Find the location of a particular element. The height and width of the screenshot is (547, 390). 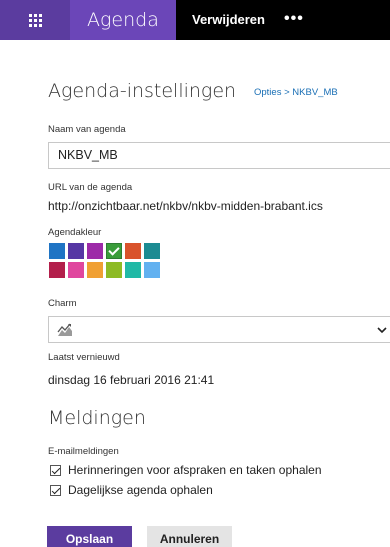

checkmark-icon is located at coordinates (114, 251).